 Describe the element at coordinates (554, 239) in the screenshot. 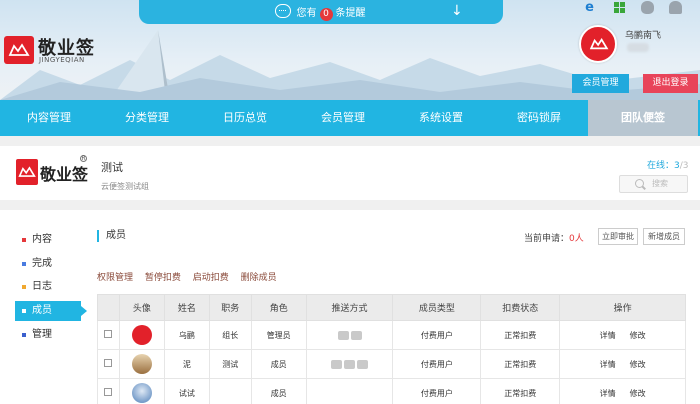

I see `pending-applications: 当前申请：0人` at that location.